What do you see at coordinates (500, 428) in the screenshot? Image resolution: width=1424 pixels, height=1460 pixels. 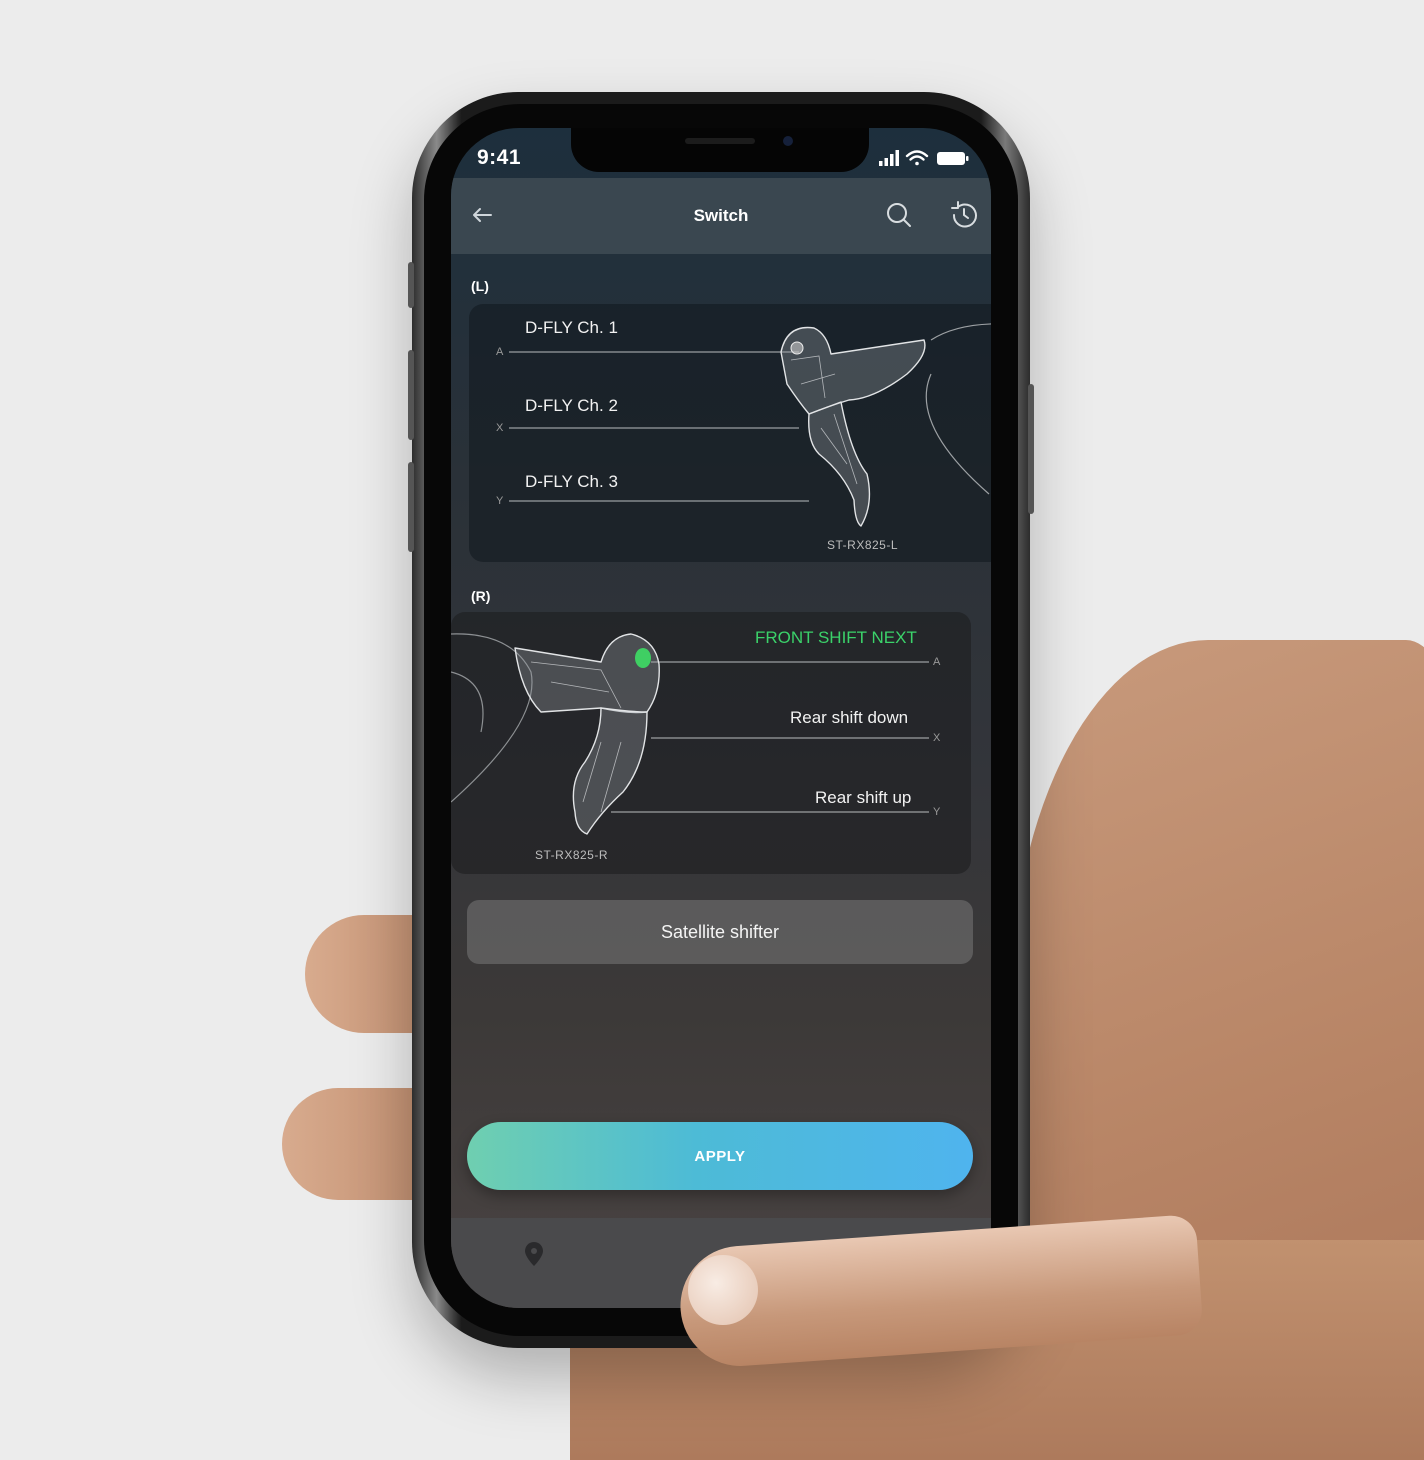 I see `left-key-x: X` at bounding box center [500, 428].